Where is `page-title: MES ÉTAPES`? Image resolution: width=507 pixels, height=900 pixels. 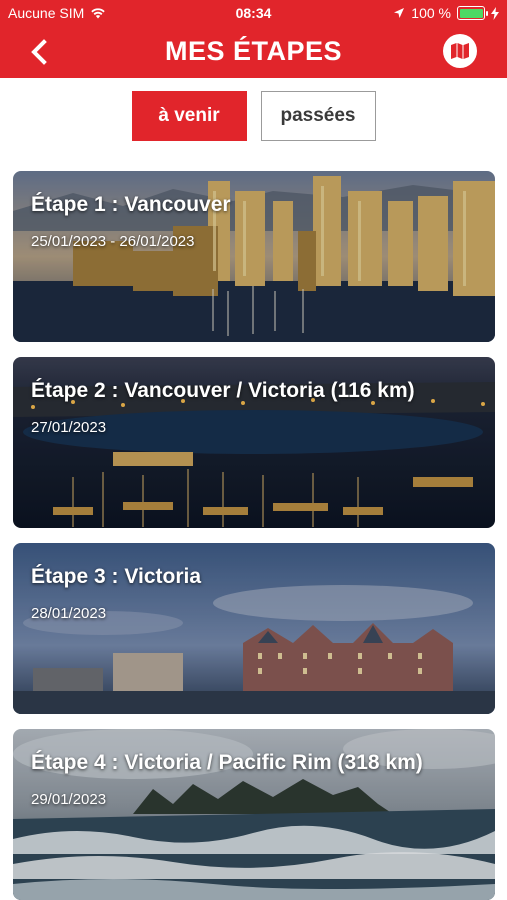 page-title: MES ÉTAPES is located at coordinates (253, 51).